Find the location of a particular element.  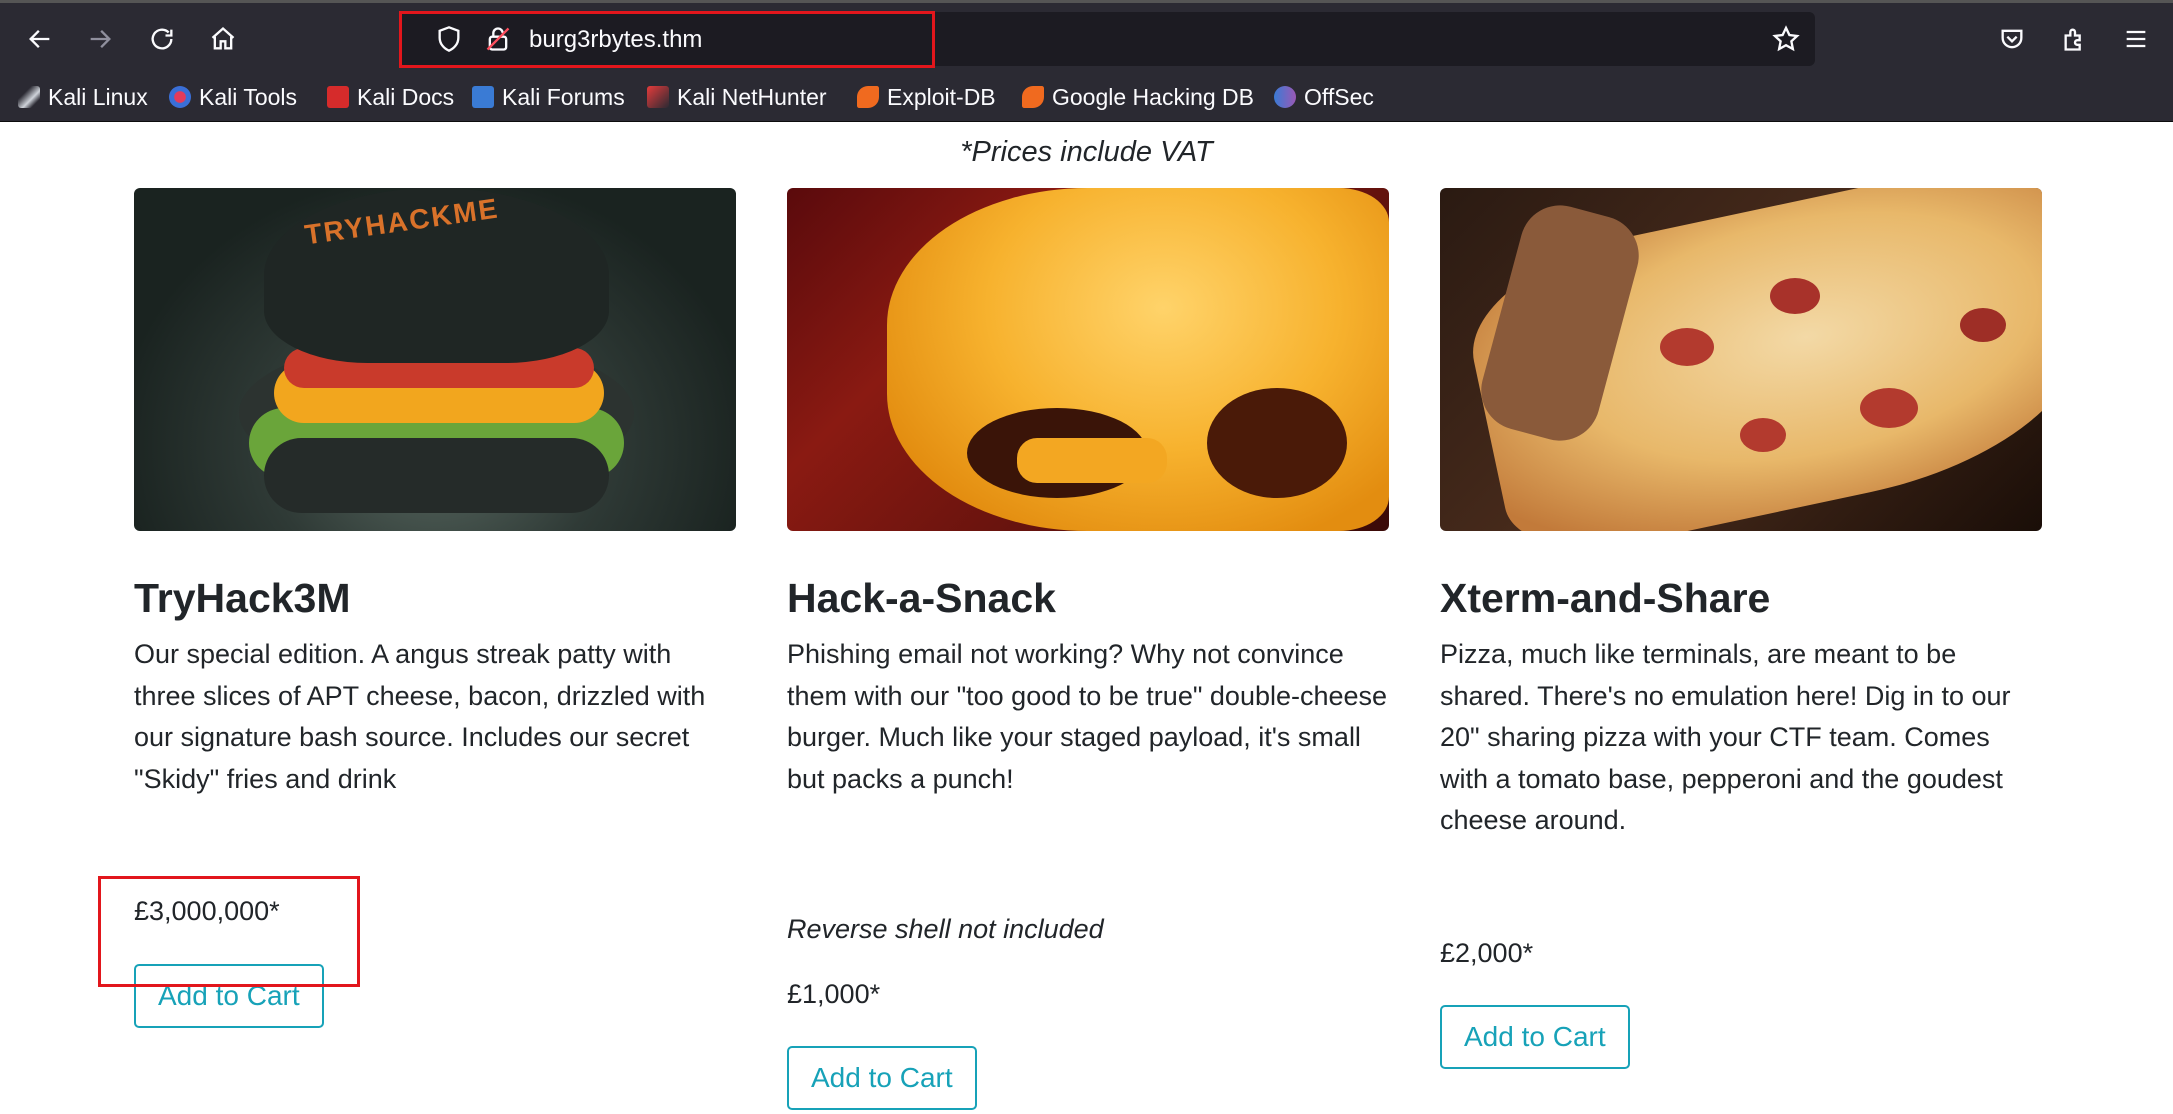

bookmark-label: Google Hacking DB is located at coordinates (1153, 96).